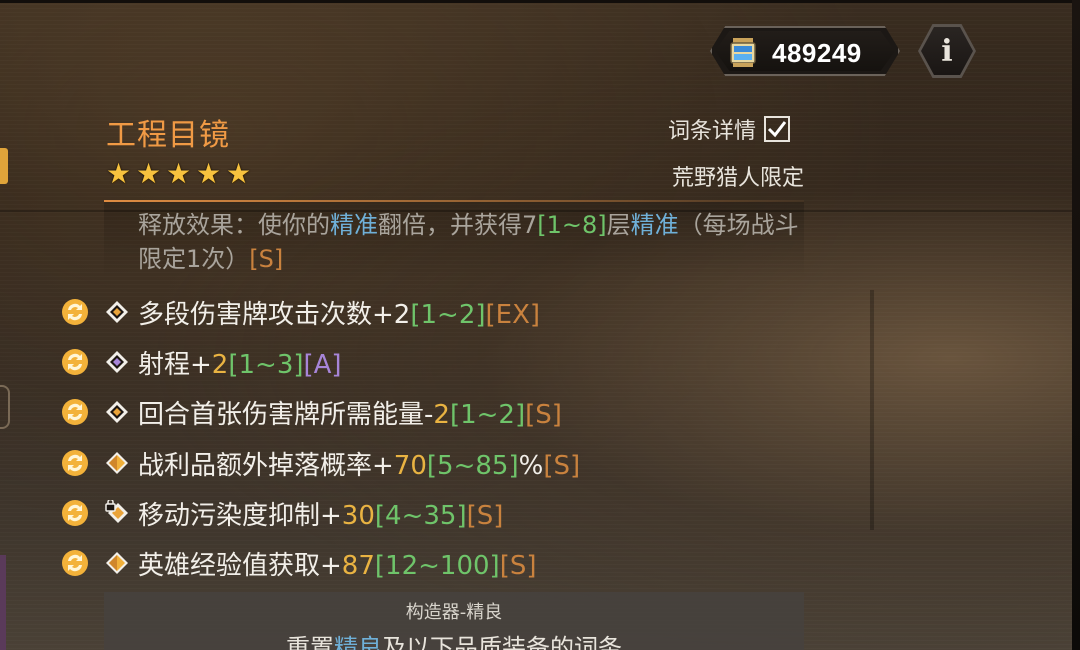  I want to click on constructor-desc-text: 及以下品质装备的词条, so click(502, 642).